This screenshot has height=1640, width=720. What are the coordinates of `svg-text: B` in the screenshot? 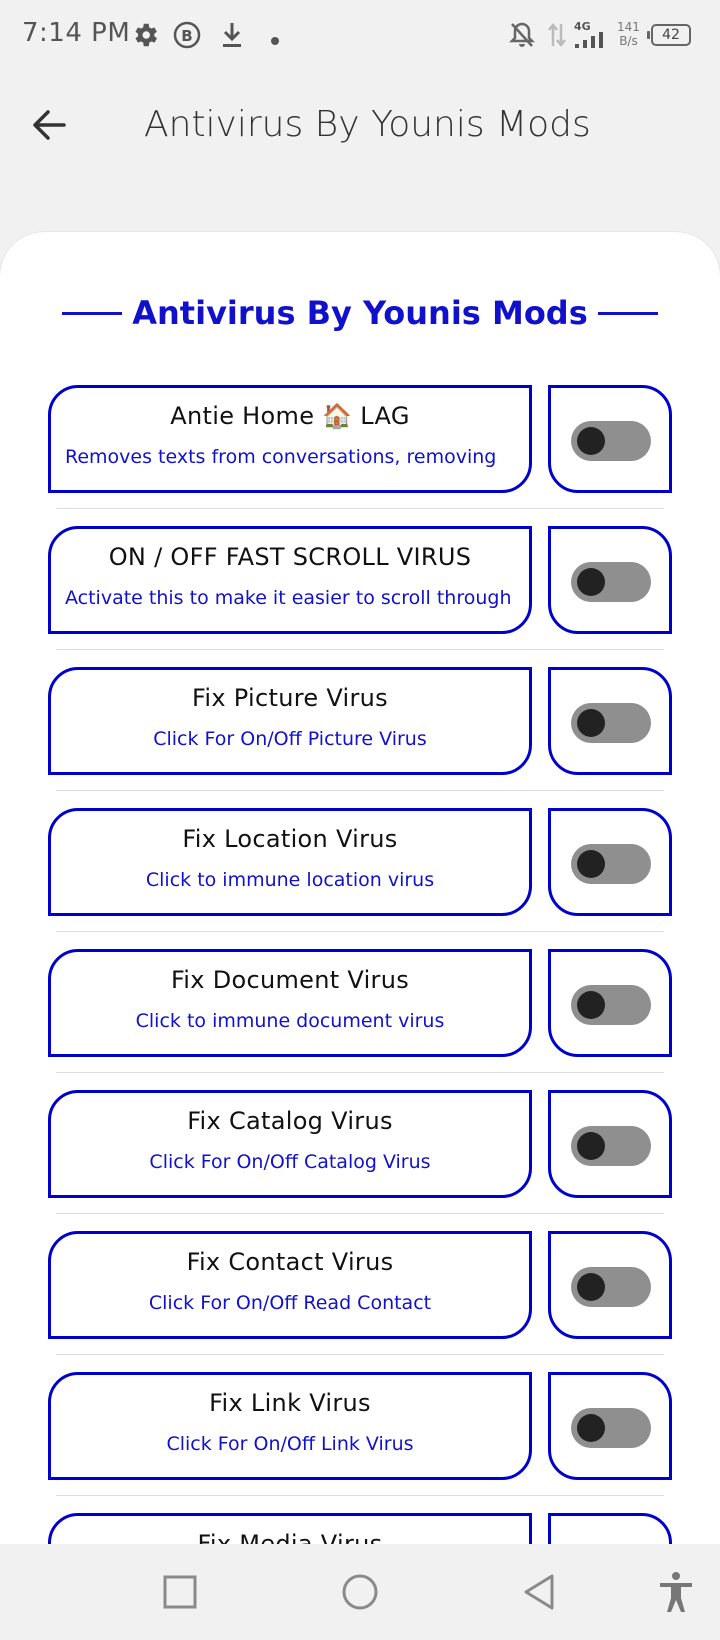 It's located at (186, 36).